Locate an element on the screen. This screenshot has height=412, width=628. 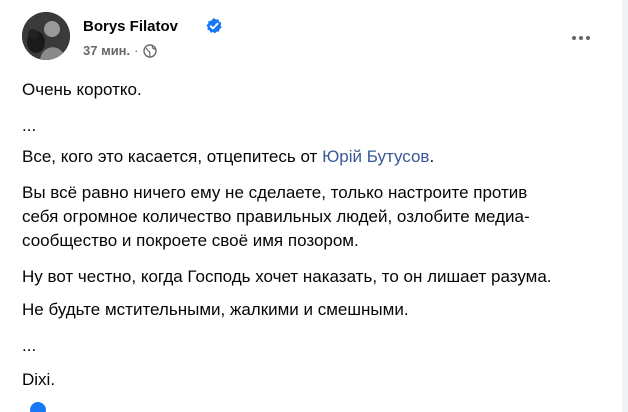
paragraph-1: Очень коротко. is located at coordinates (82, 89).